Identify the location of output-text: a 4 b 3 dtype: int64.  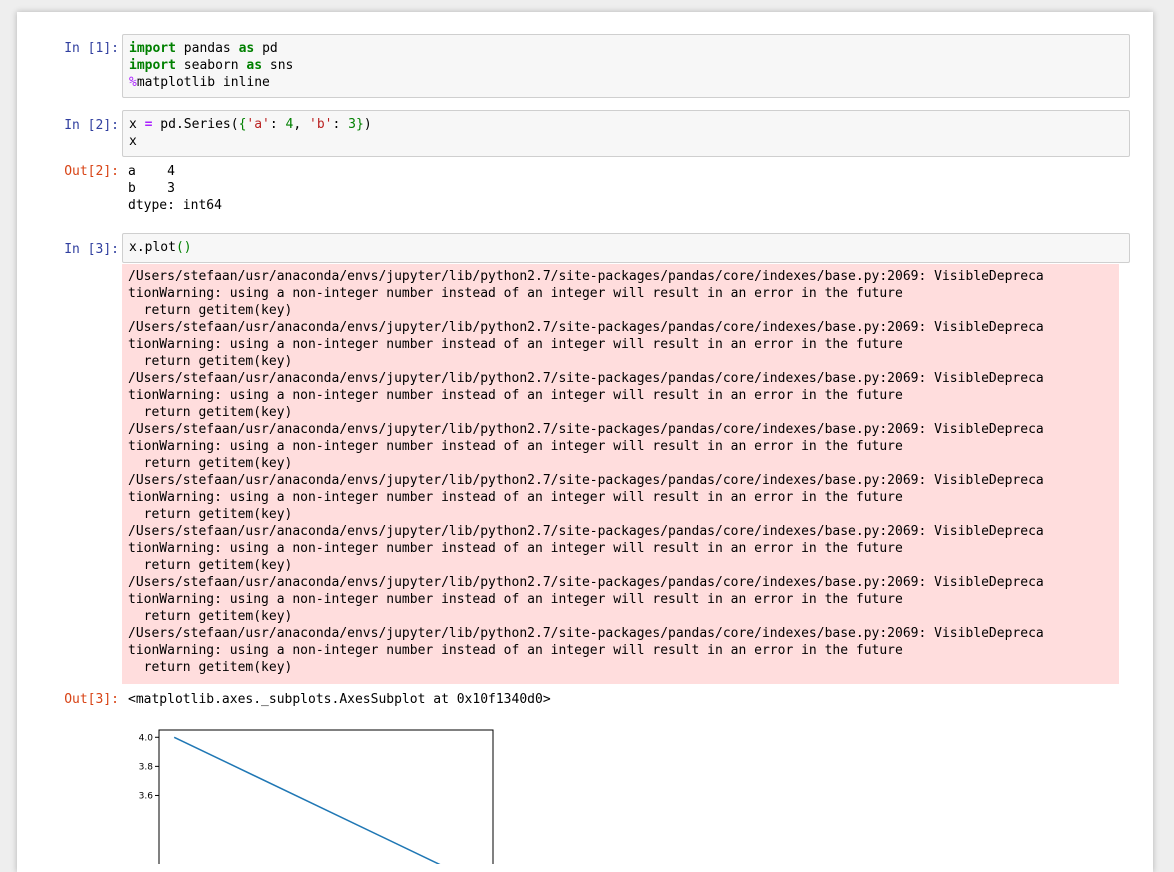
(175, 188).